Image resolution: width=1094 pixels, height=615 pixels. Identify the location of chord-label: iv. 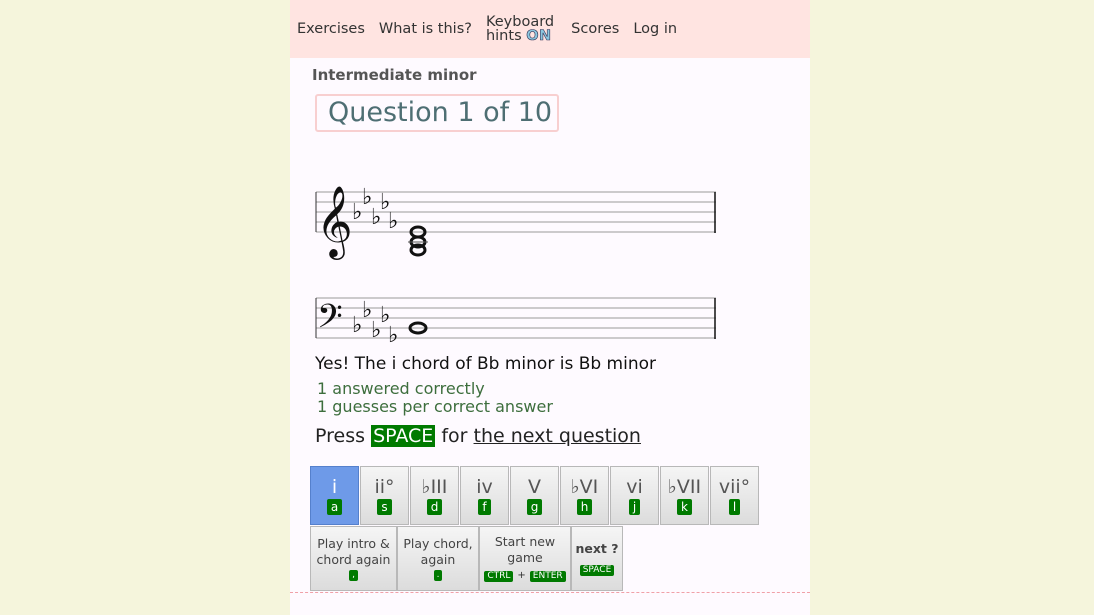
(484, 487).